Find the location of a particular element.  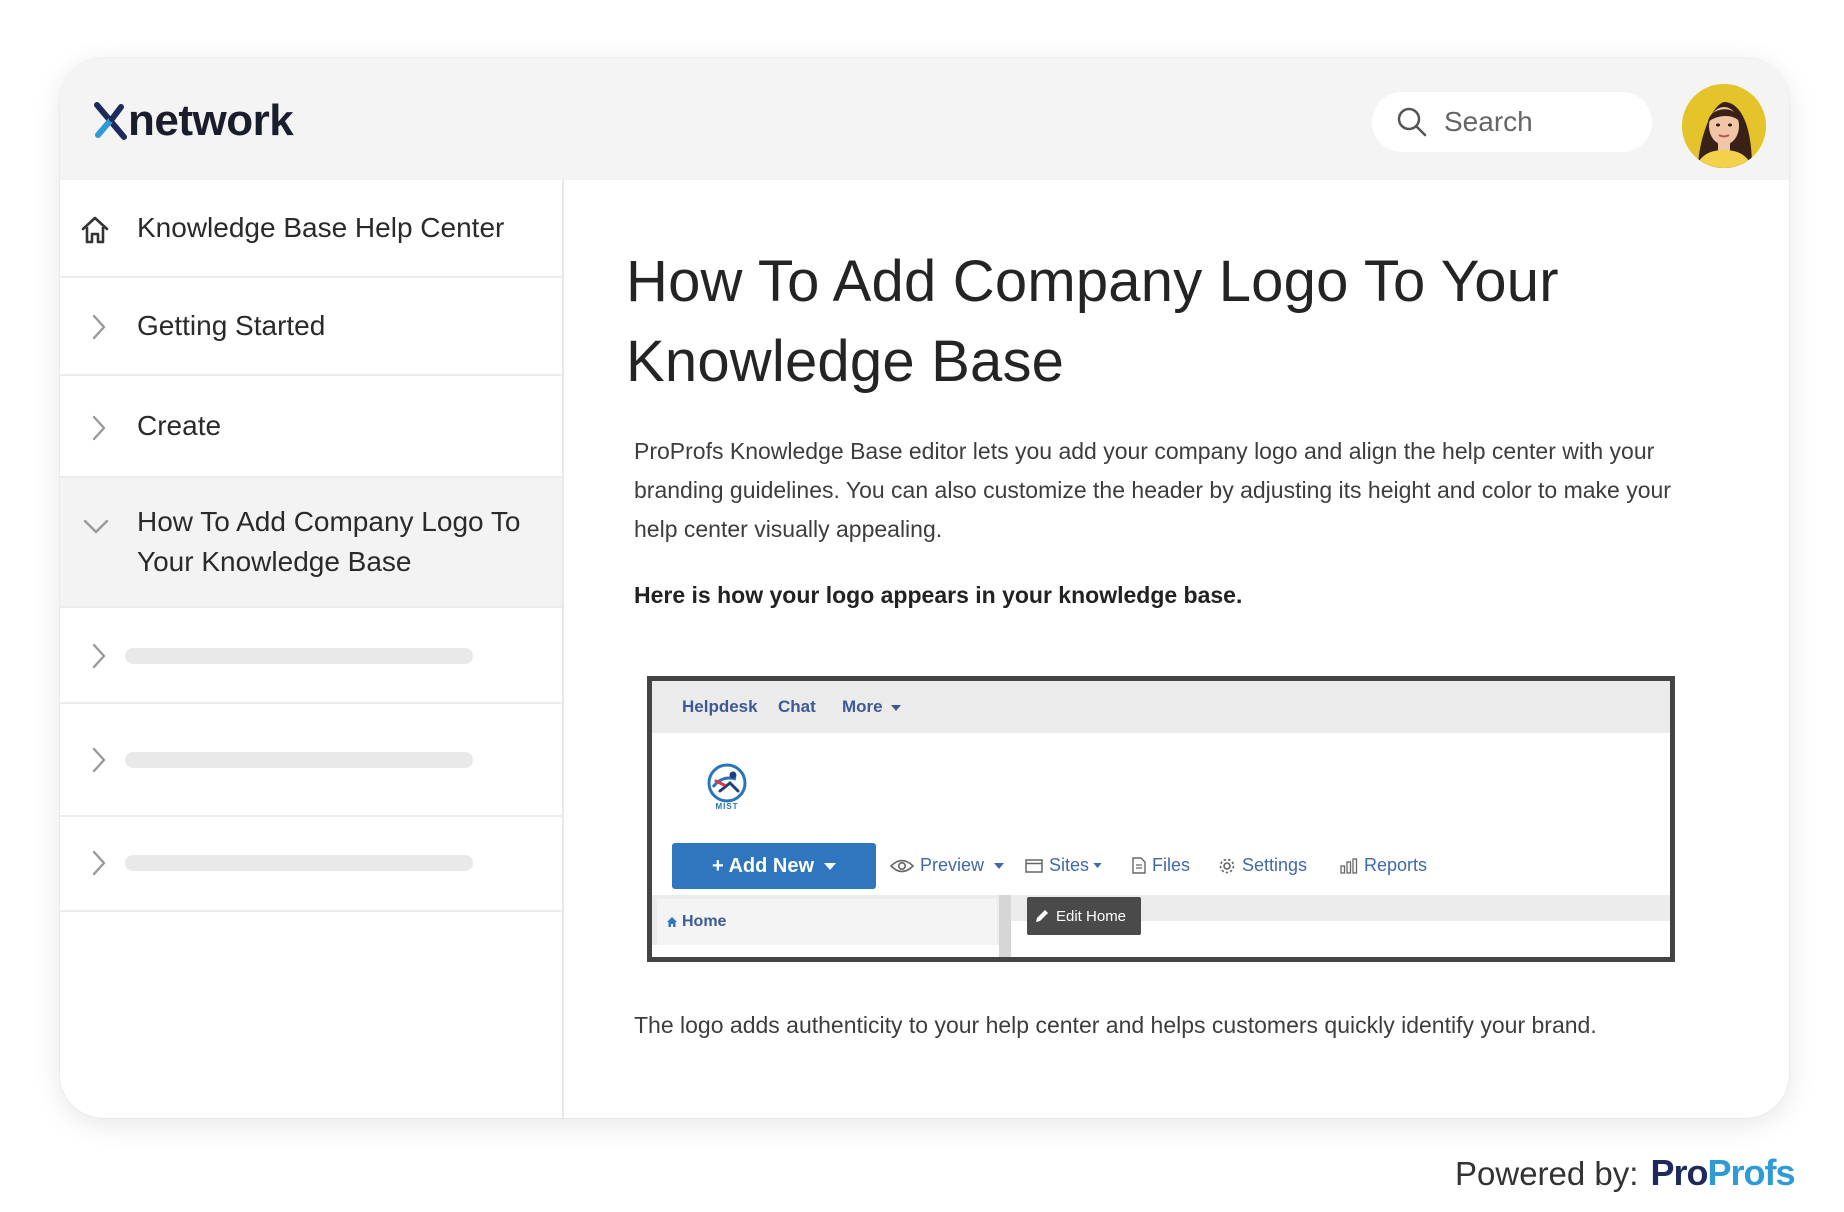

eye-icon is located at coordinates (902, 865).